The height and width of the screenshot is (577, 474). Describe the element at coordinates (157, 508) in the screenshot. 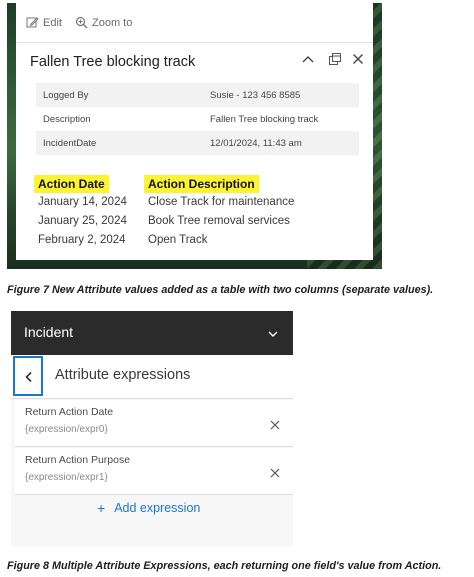

I see `add-expression-label: Add expression` at that location.